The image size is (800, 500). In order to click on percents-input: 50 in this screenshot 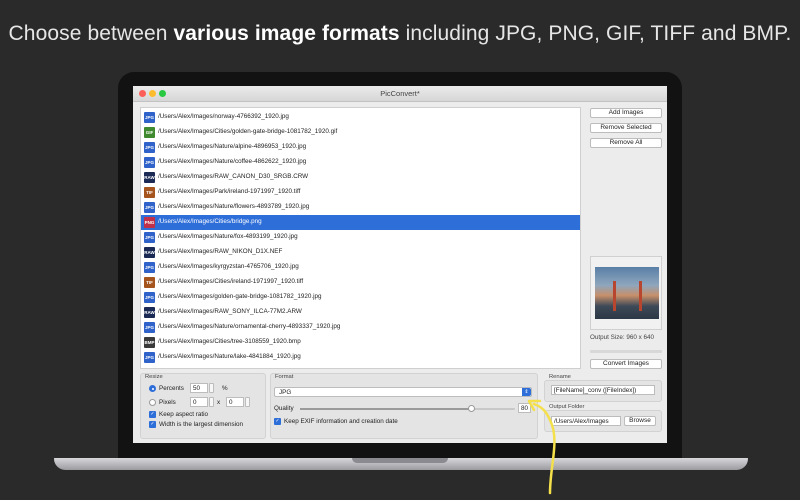, I will do `click(199, 388)`.